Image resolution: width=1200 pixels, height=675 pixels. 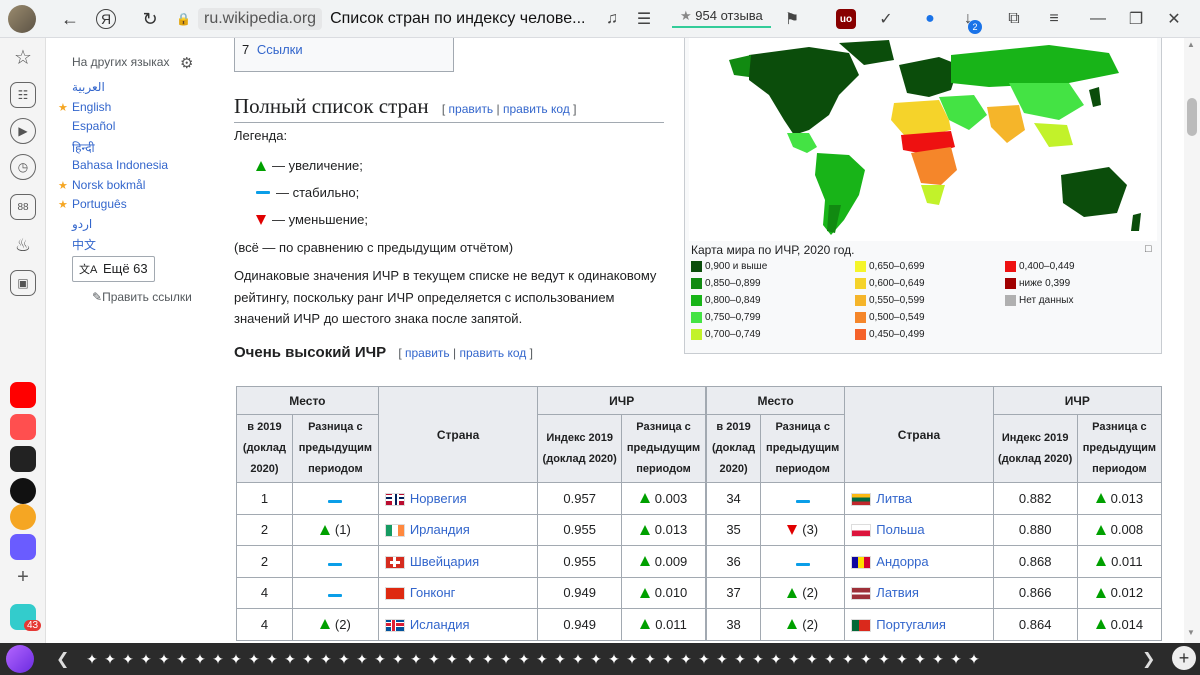 What do you see at coordinates (186, 63) in the screenshot?
I see `gear-icon: ⚙` at bounding box center [186, 63].